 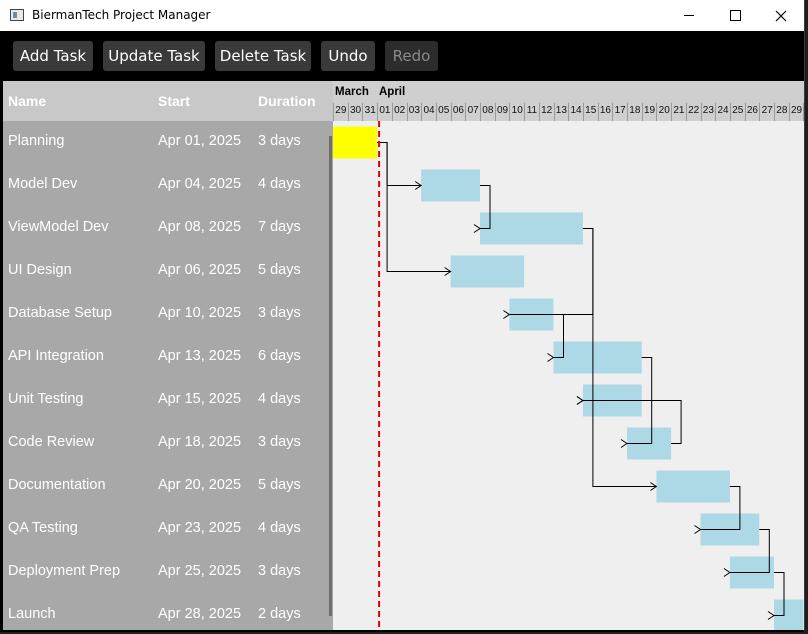 I want to click on task-name-cell: API Integration, so click(x=56, y=356).